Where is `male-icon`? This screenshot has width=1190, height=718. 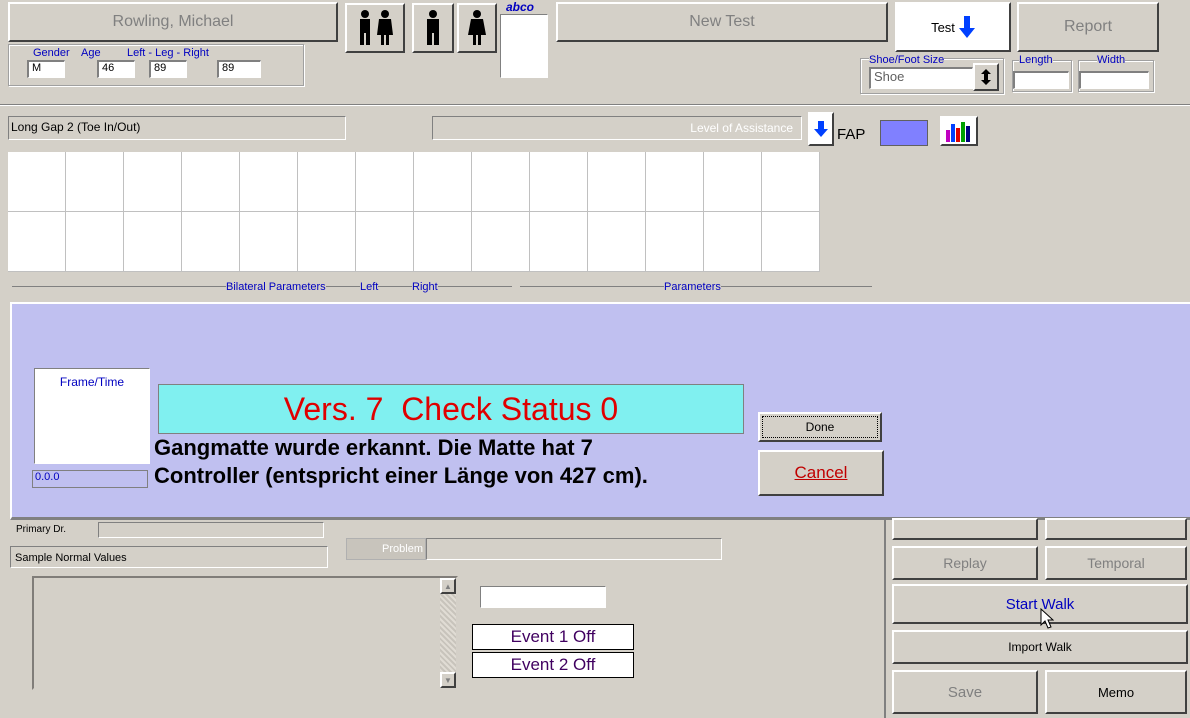 male-icon is located at coordinates (433, 27).